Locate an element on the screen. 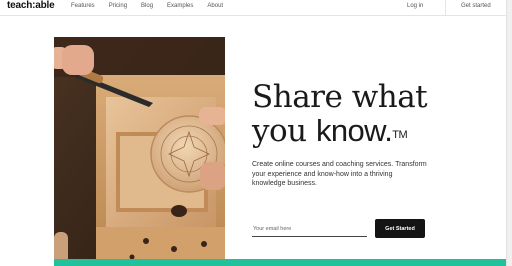 Image resolution: width=512 pixels, height=266 pixels. nav-link-pricing: Pricing is located at coordinates (118, 6).